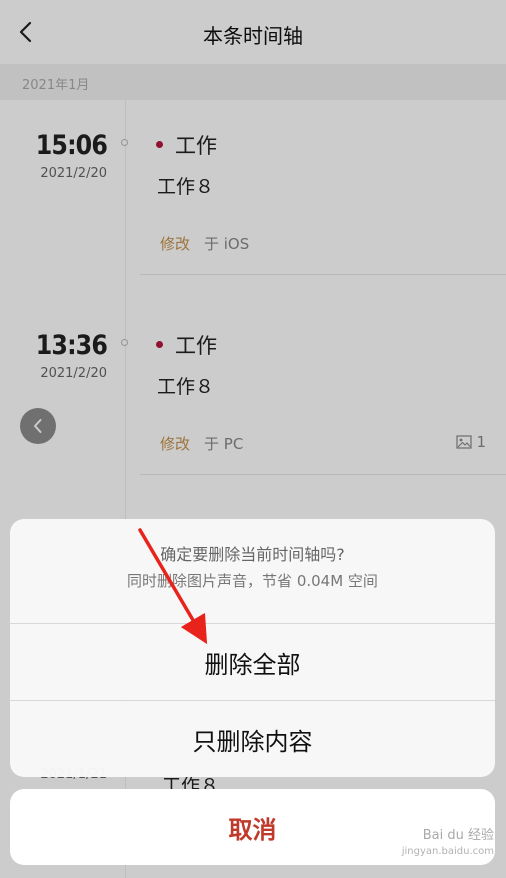  What do you see at coordinates (448, 844) in the screenshot?
I see `watermark: Bai du 经验 jingyan.baidu.com` at bounding box center [448, 844].